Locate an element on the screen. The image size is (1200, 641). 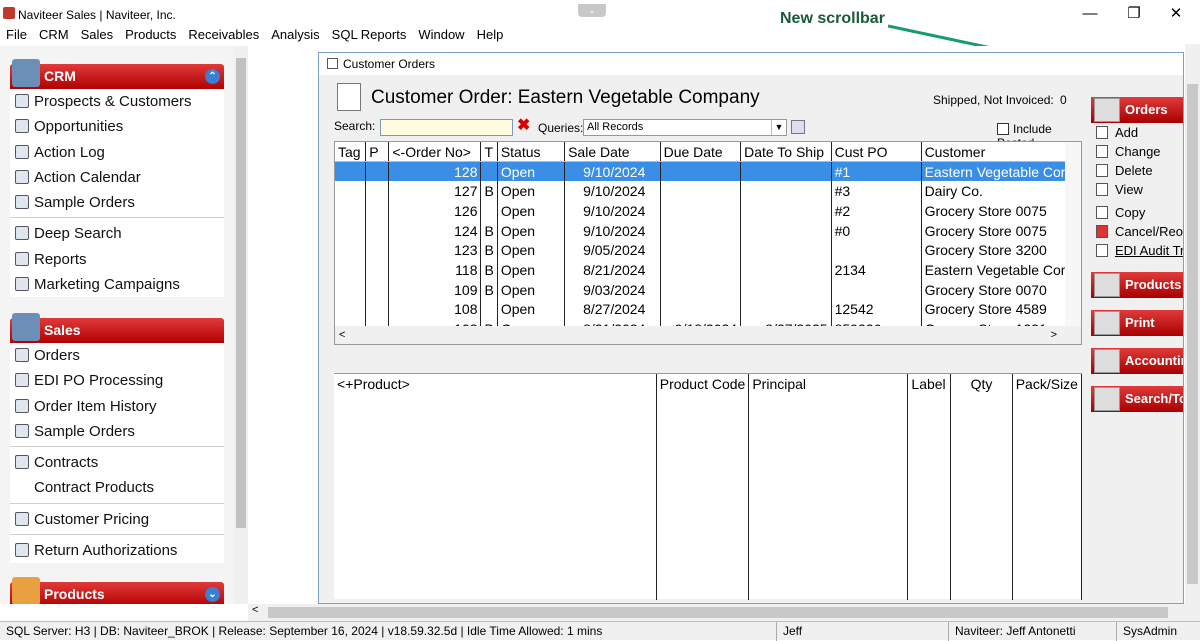
contact-card-icon is located at coordinates (22, 101).